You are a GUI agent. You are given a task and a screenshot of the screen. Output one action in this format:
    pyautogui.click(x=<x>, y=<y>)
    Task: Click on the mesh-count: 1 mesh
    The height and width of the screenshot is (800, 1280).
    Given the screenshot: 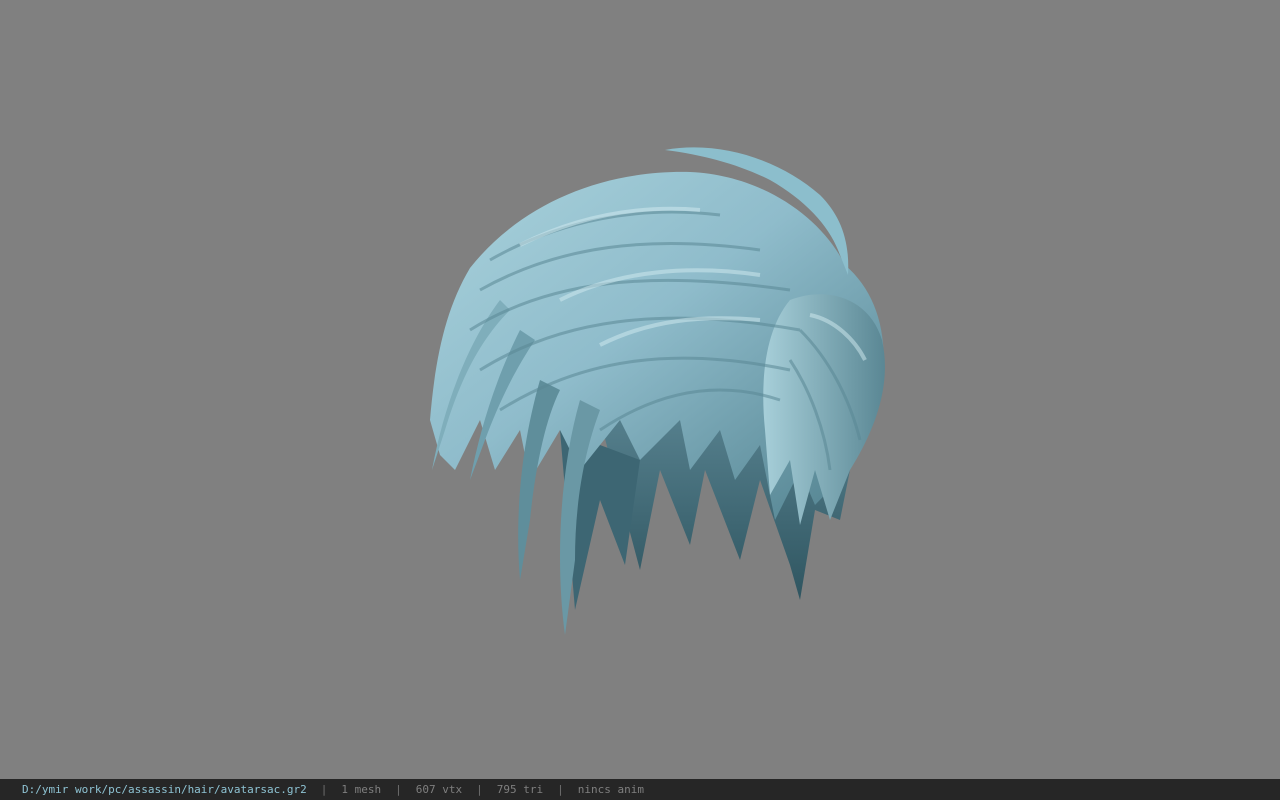 What is the action you would take?
    pyautogui.click(x=361, y=789)
    